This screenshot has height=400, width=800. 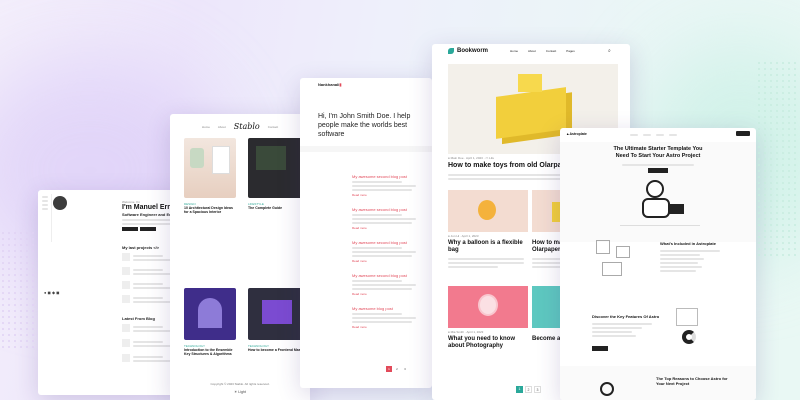 I want to click on post-title: The Complete Guide, so click(x=278, y=208).